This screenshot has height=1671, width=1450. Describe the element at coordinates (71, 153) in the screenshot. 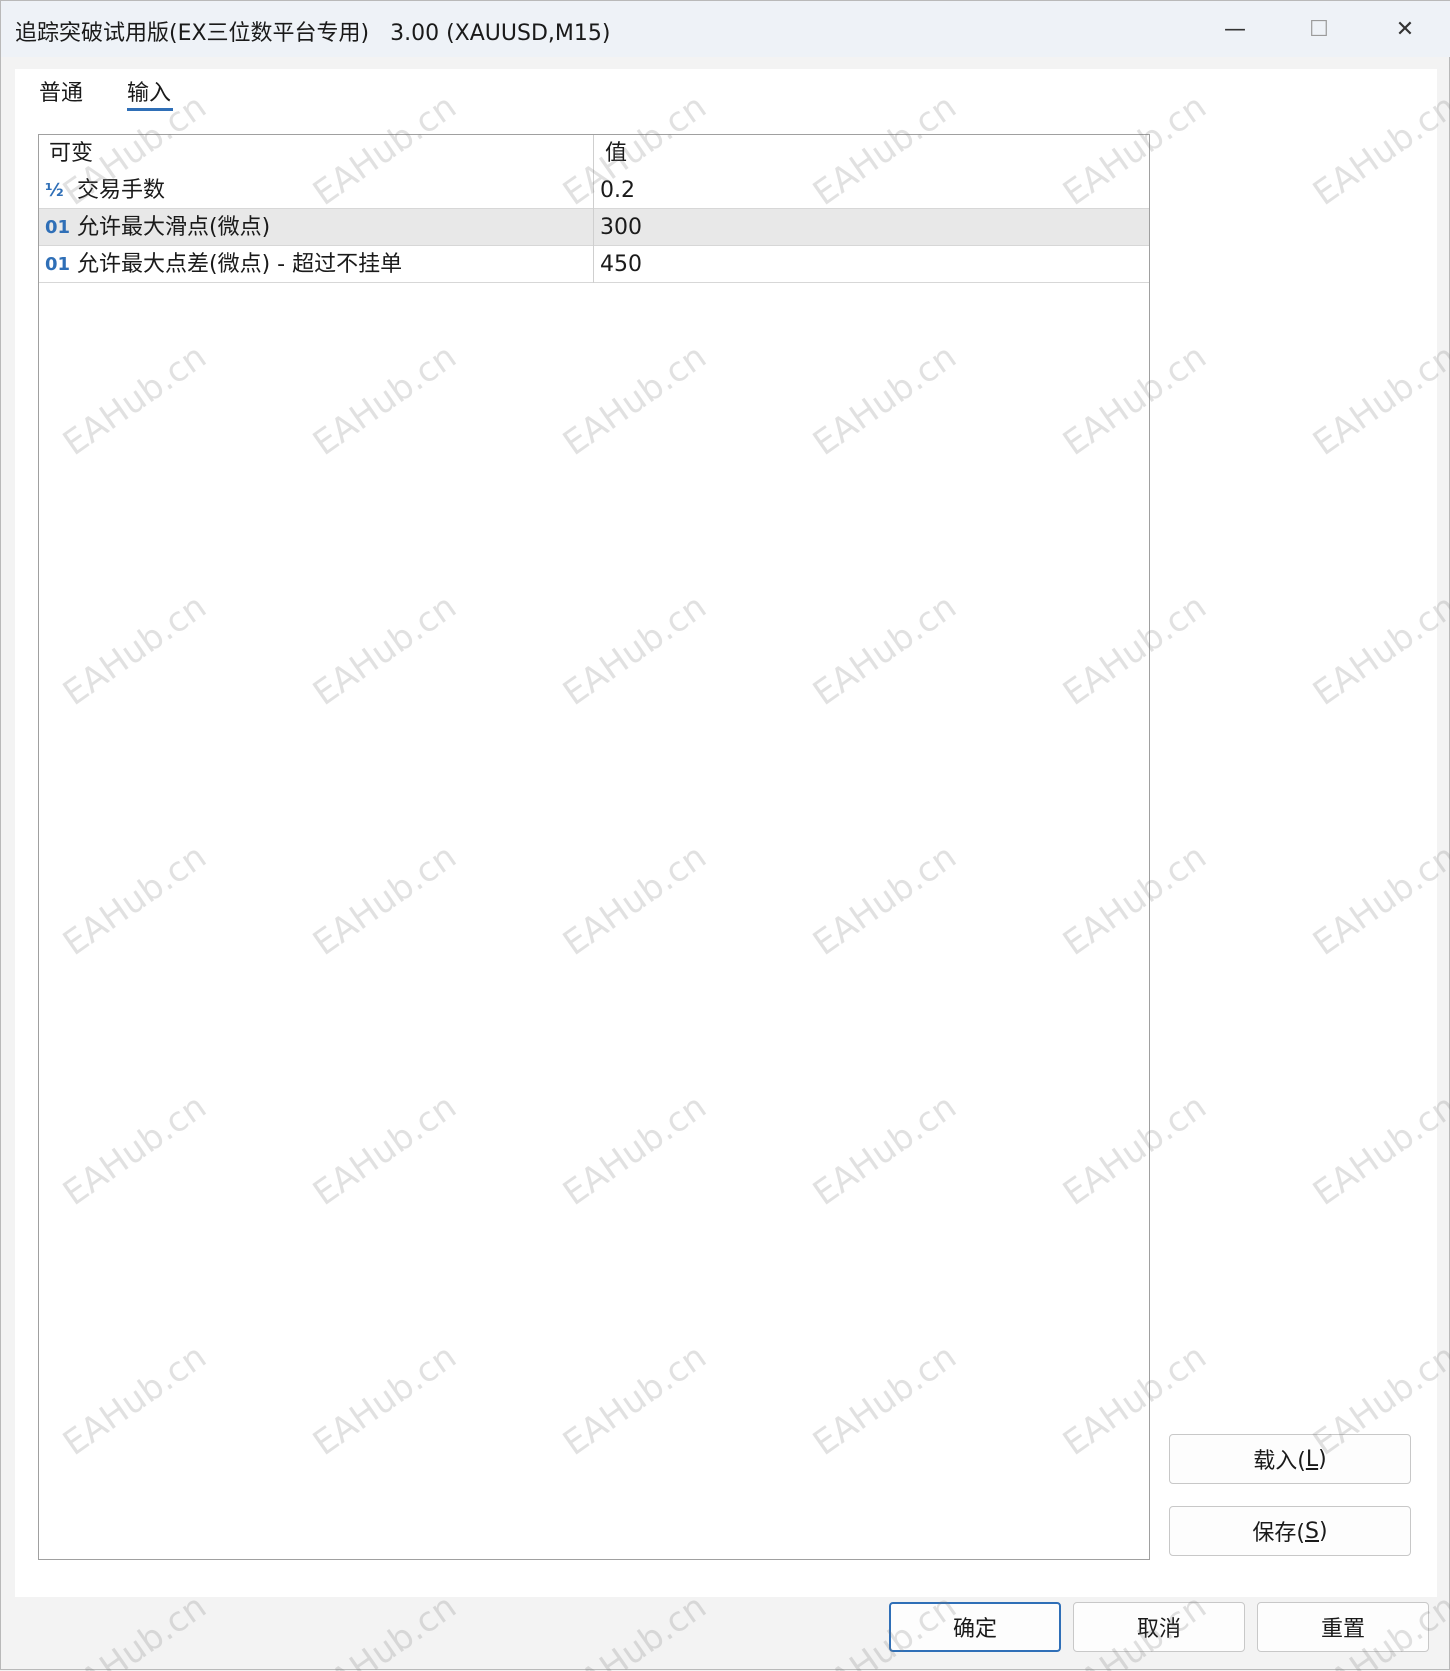

I see `header-variable: 可变` at that location.